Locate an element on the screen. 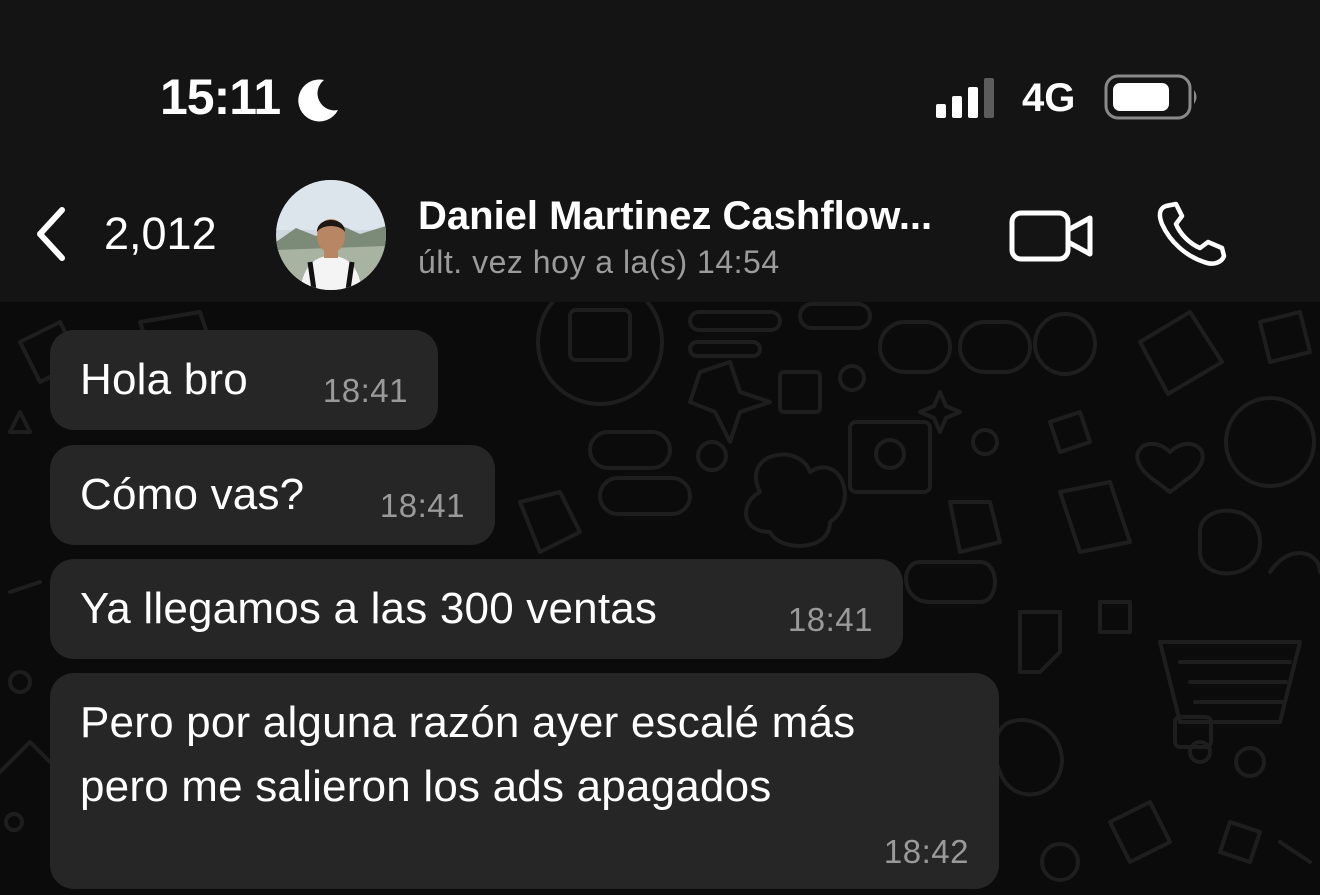 This screenshot has width=1320, height=895. contact-avatar is located at coordinates (331, 235).